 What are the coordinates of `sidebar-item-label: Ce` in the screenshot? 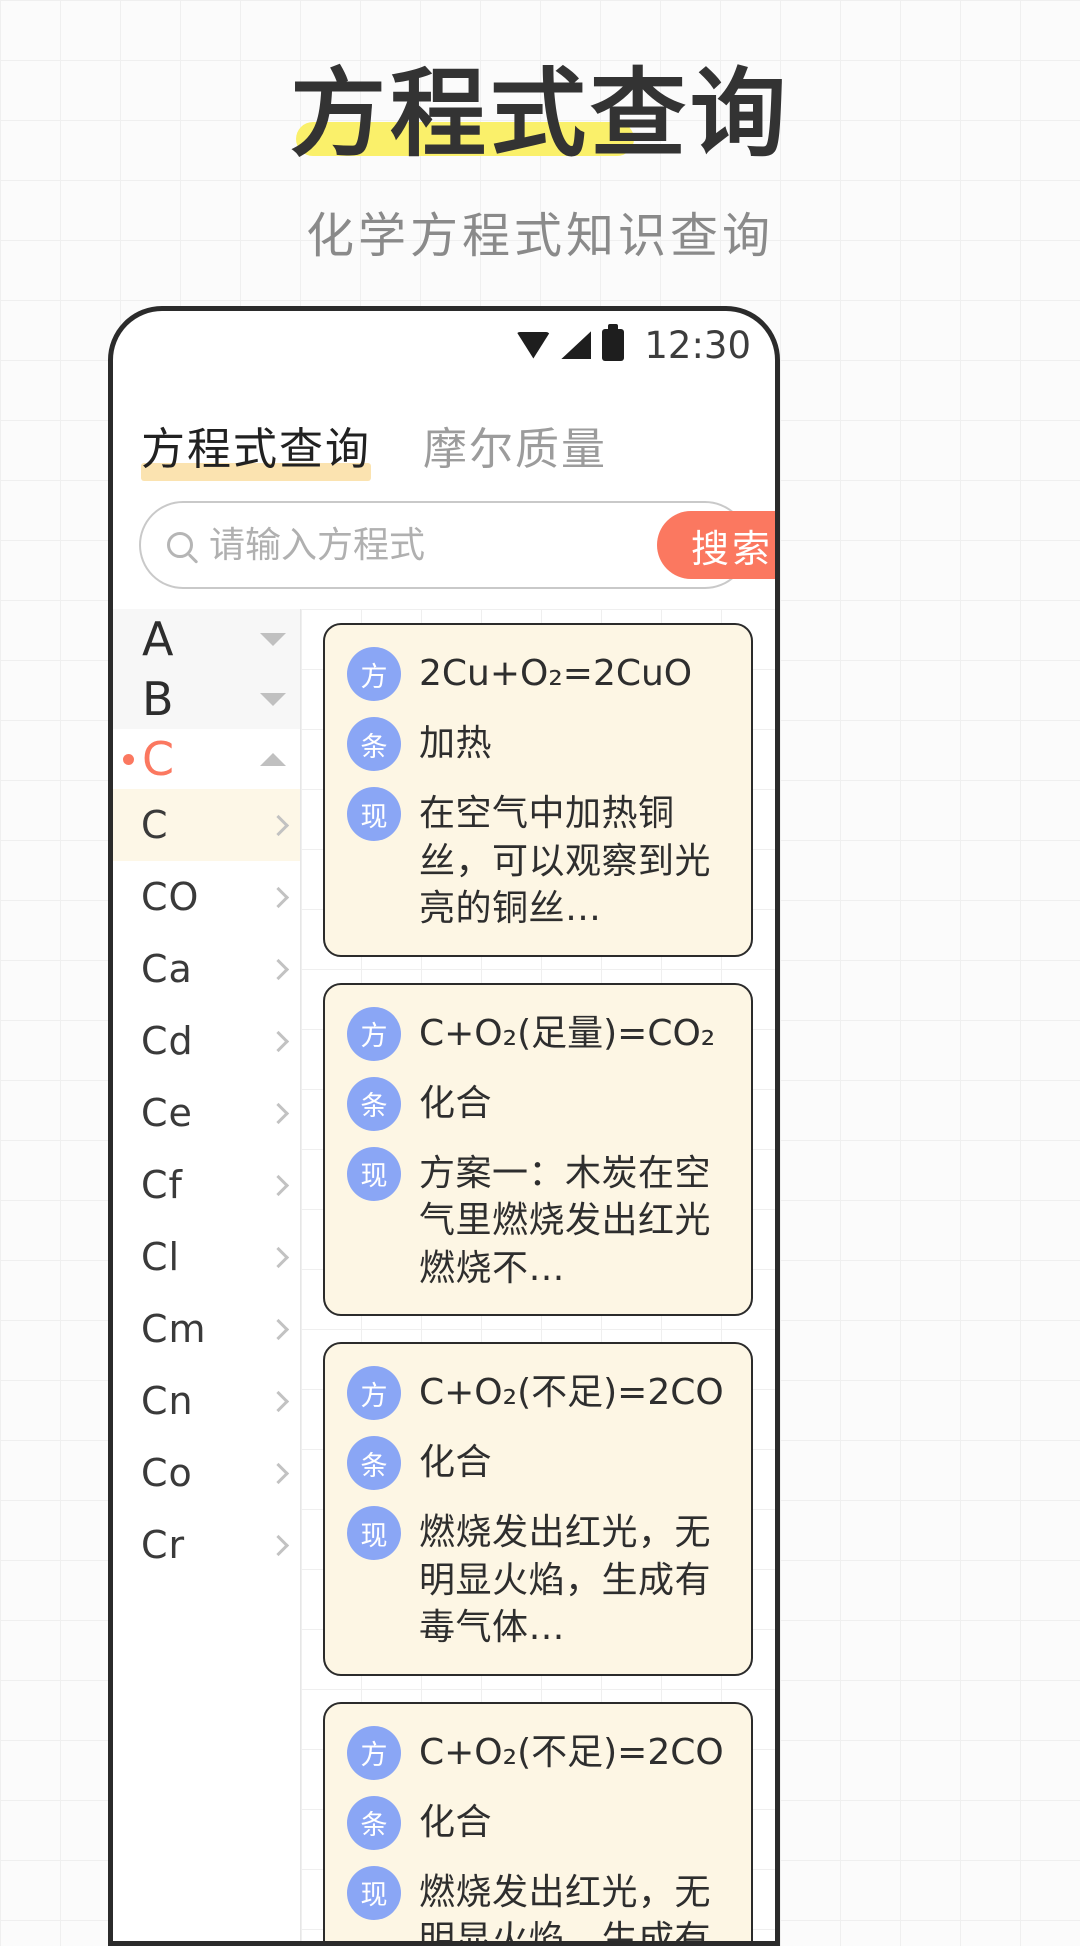 It's located at (167, 1113).